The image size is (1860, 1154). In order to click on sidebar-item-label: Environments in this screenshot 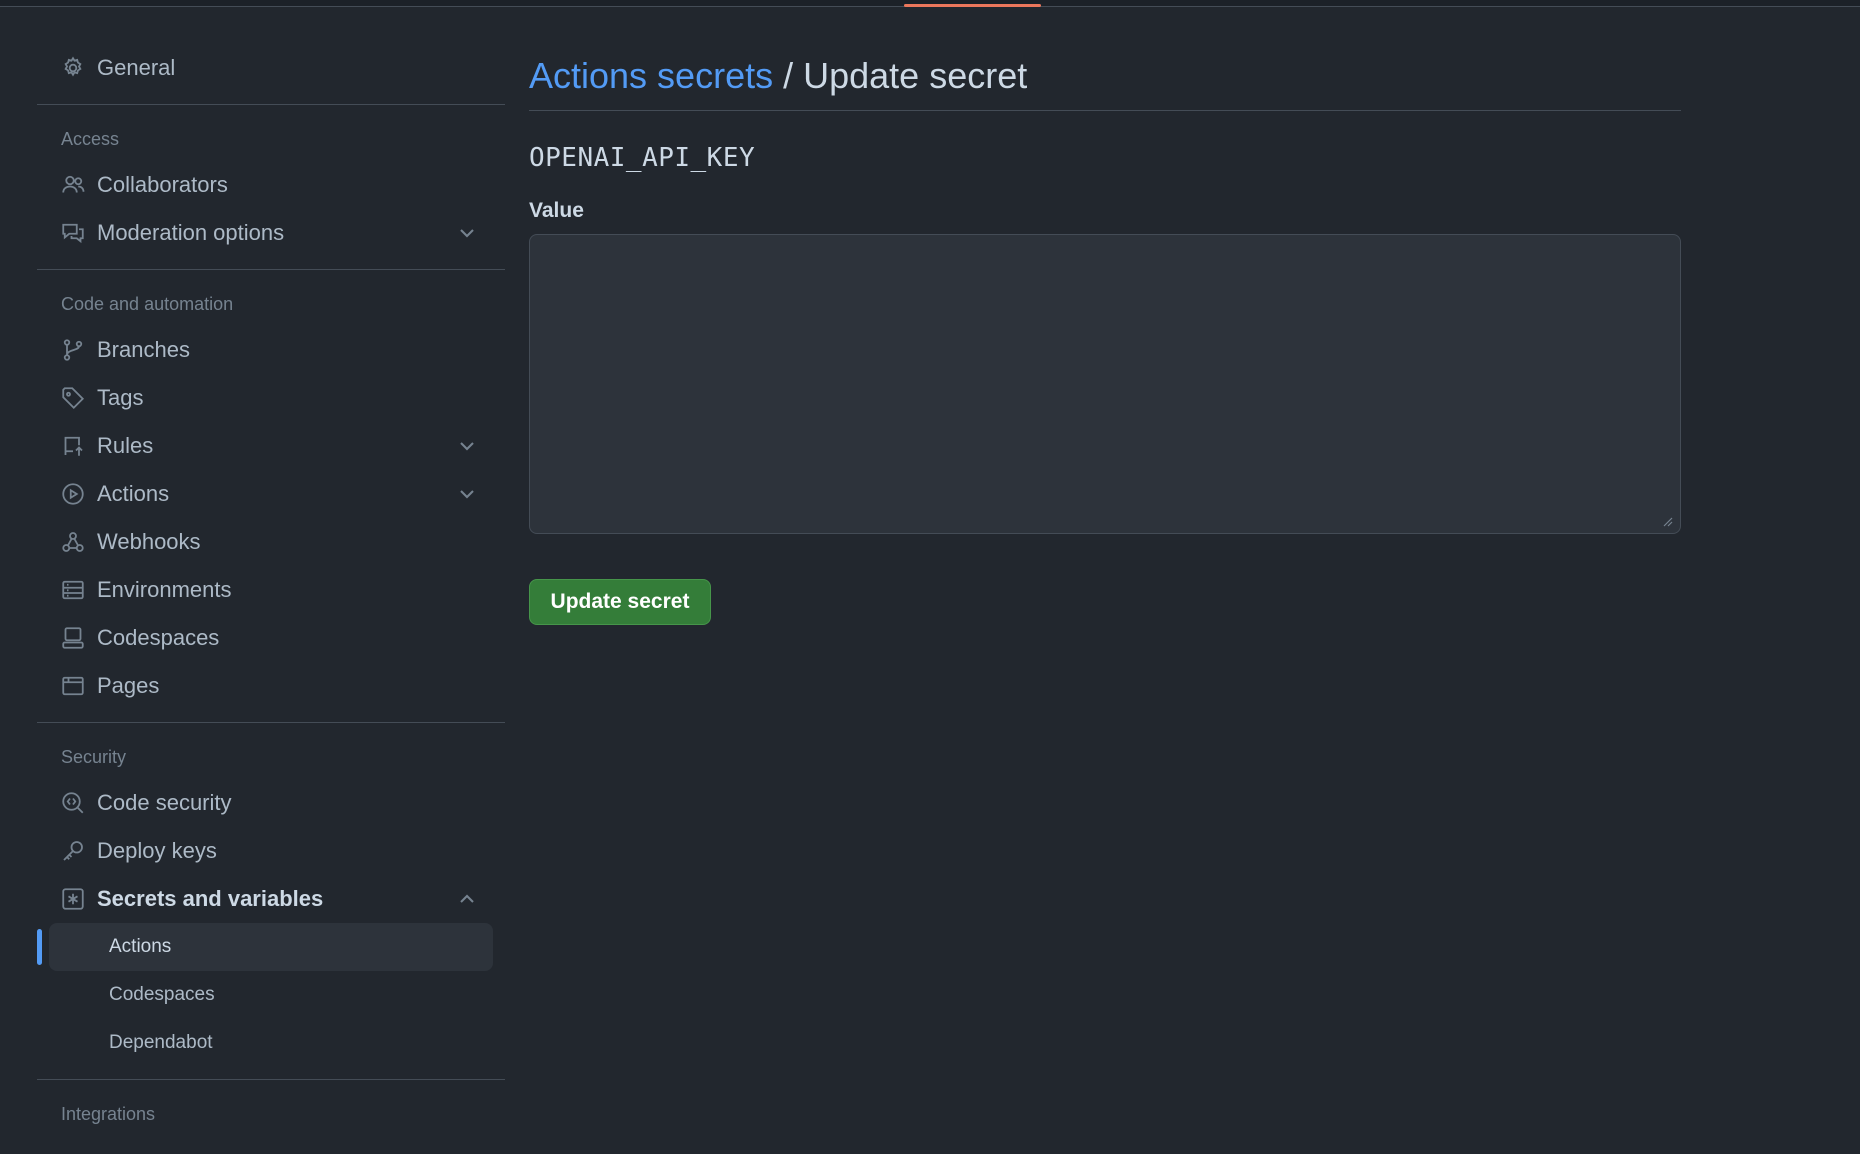, I will do `click(164, 589)`.